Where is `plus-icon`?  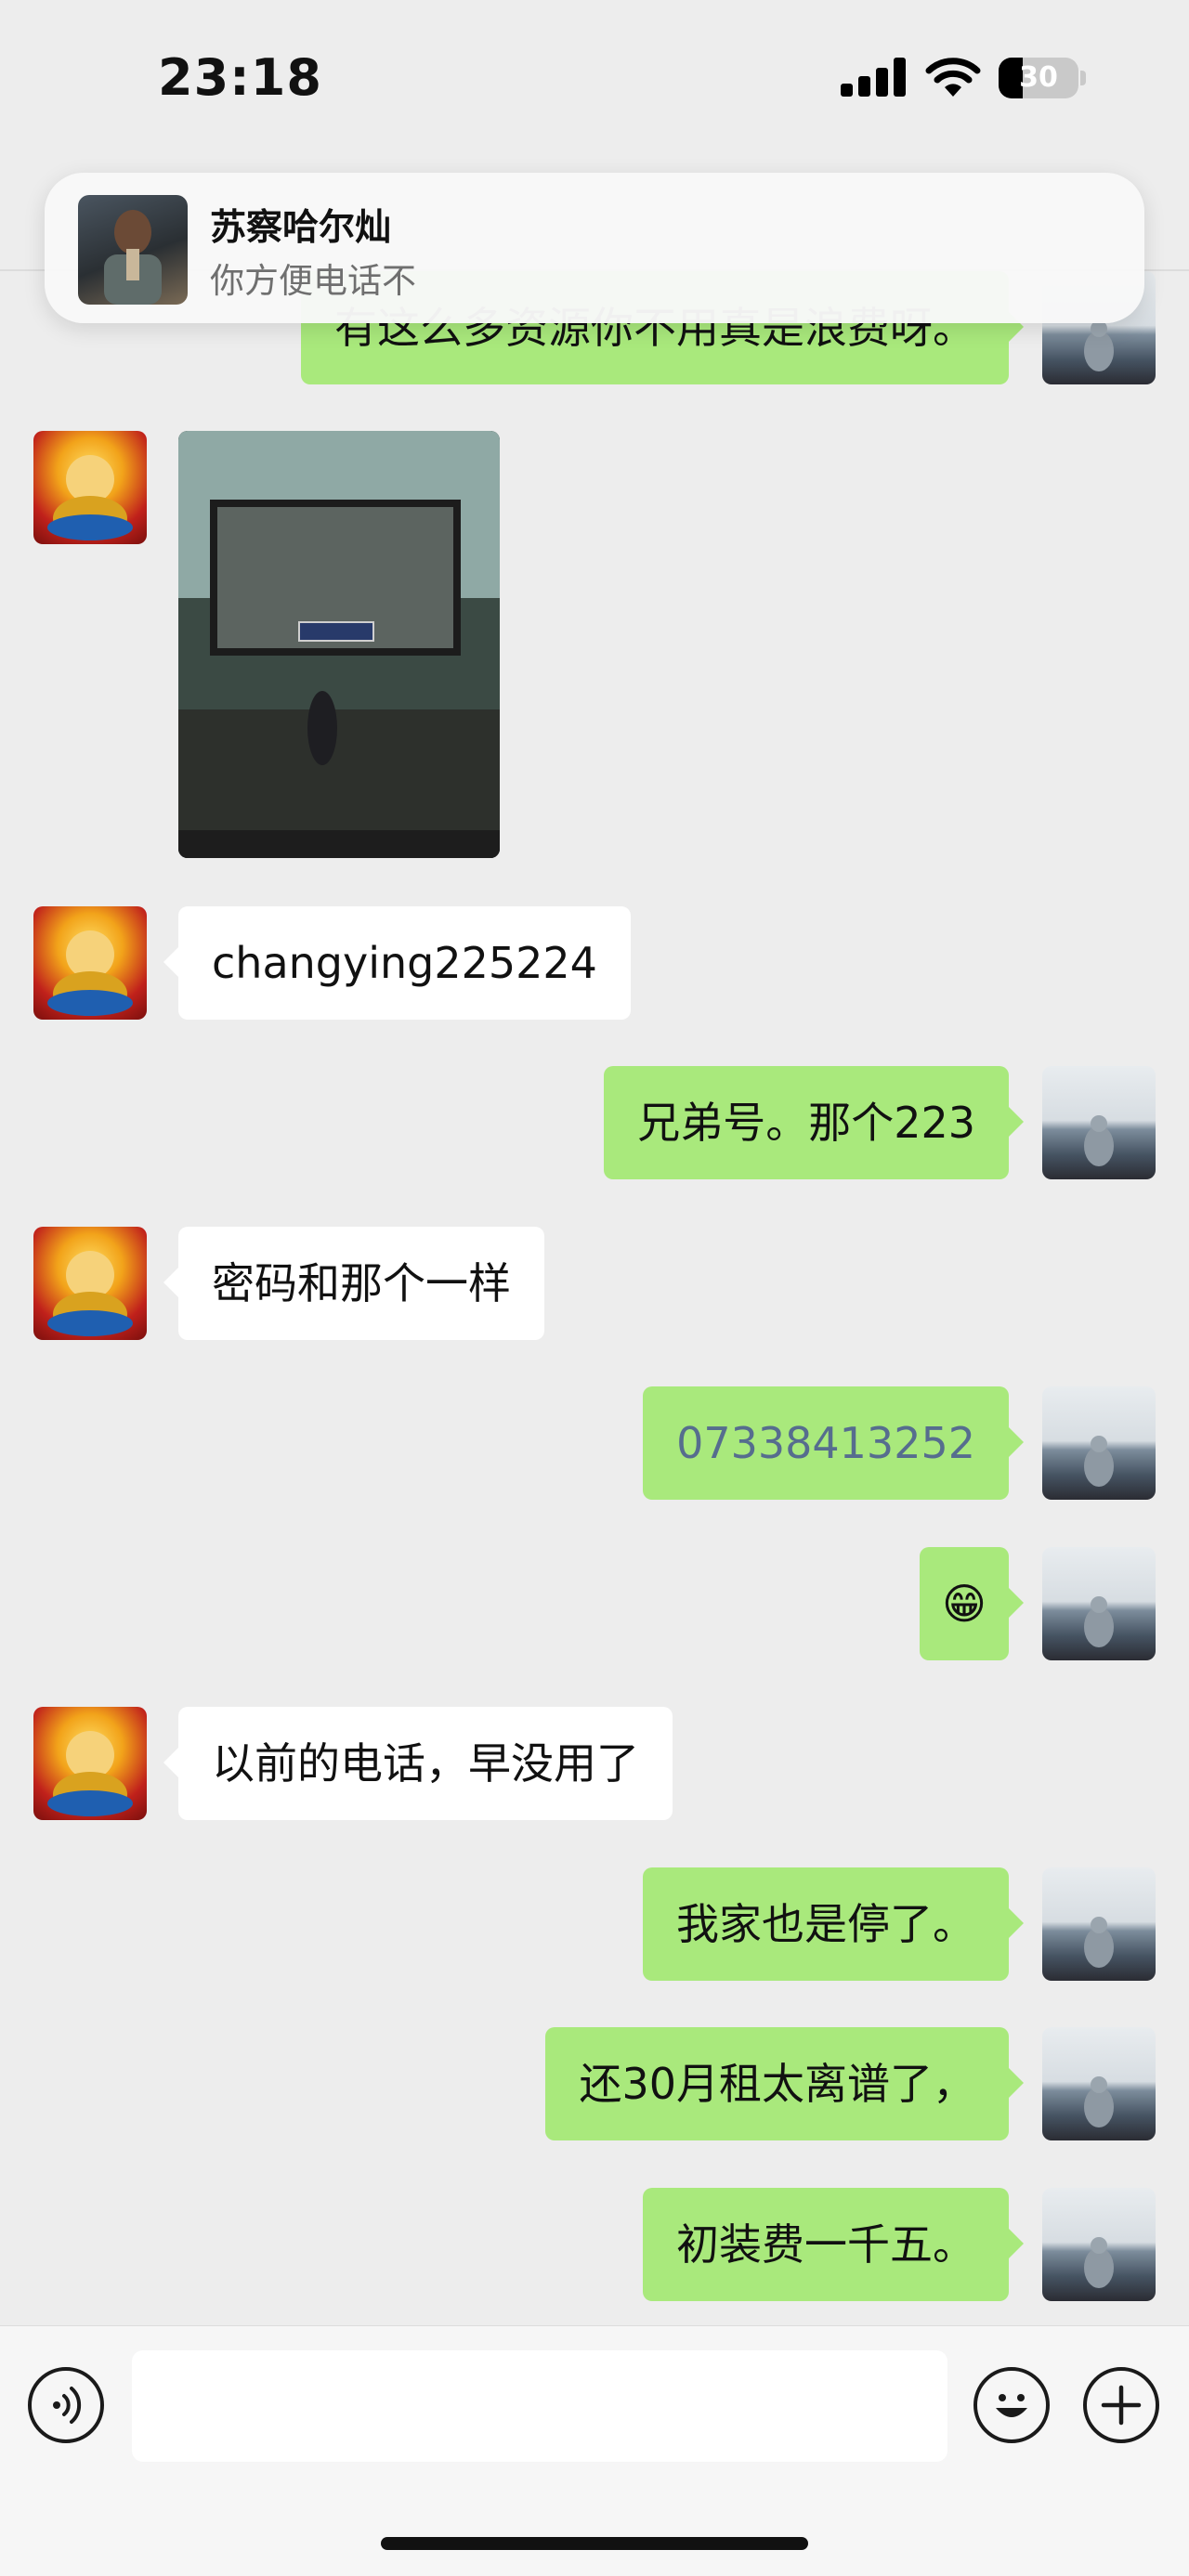
plus-icon is located at coordinates (1122, 2406).